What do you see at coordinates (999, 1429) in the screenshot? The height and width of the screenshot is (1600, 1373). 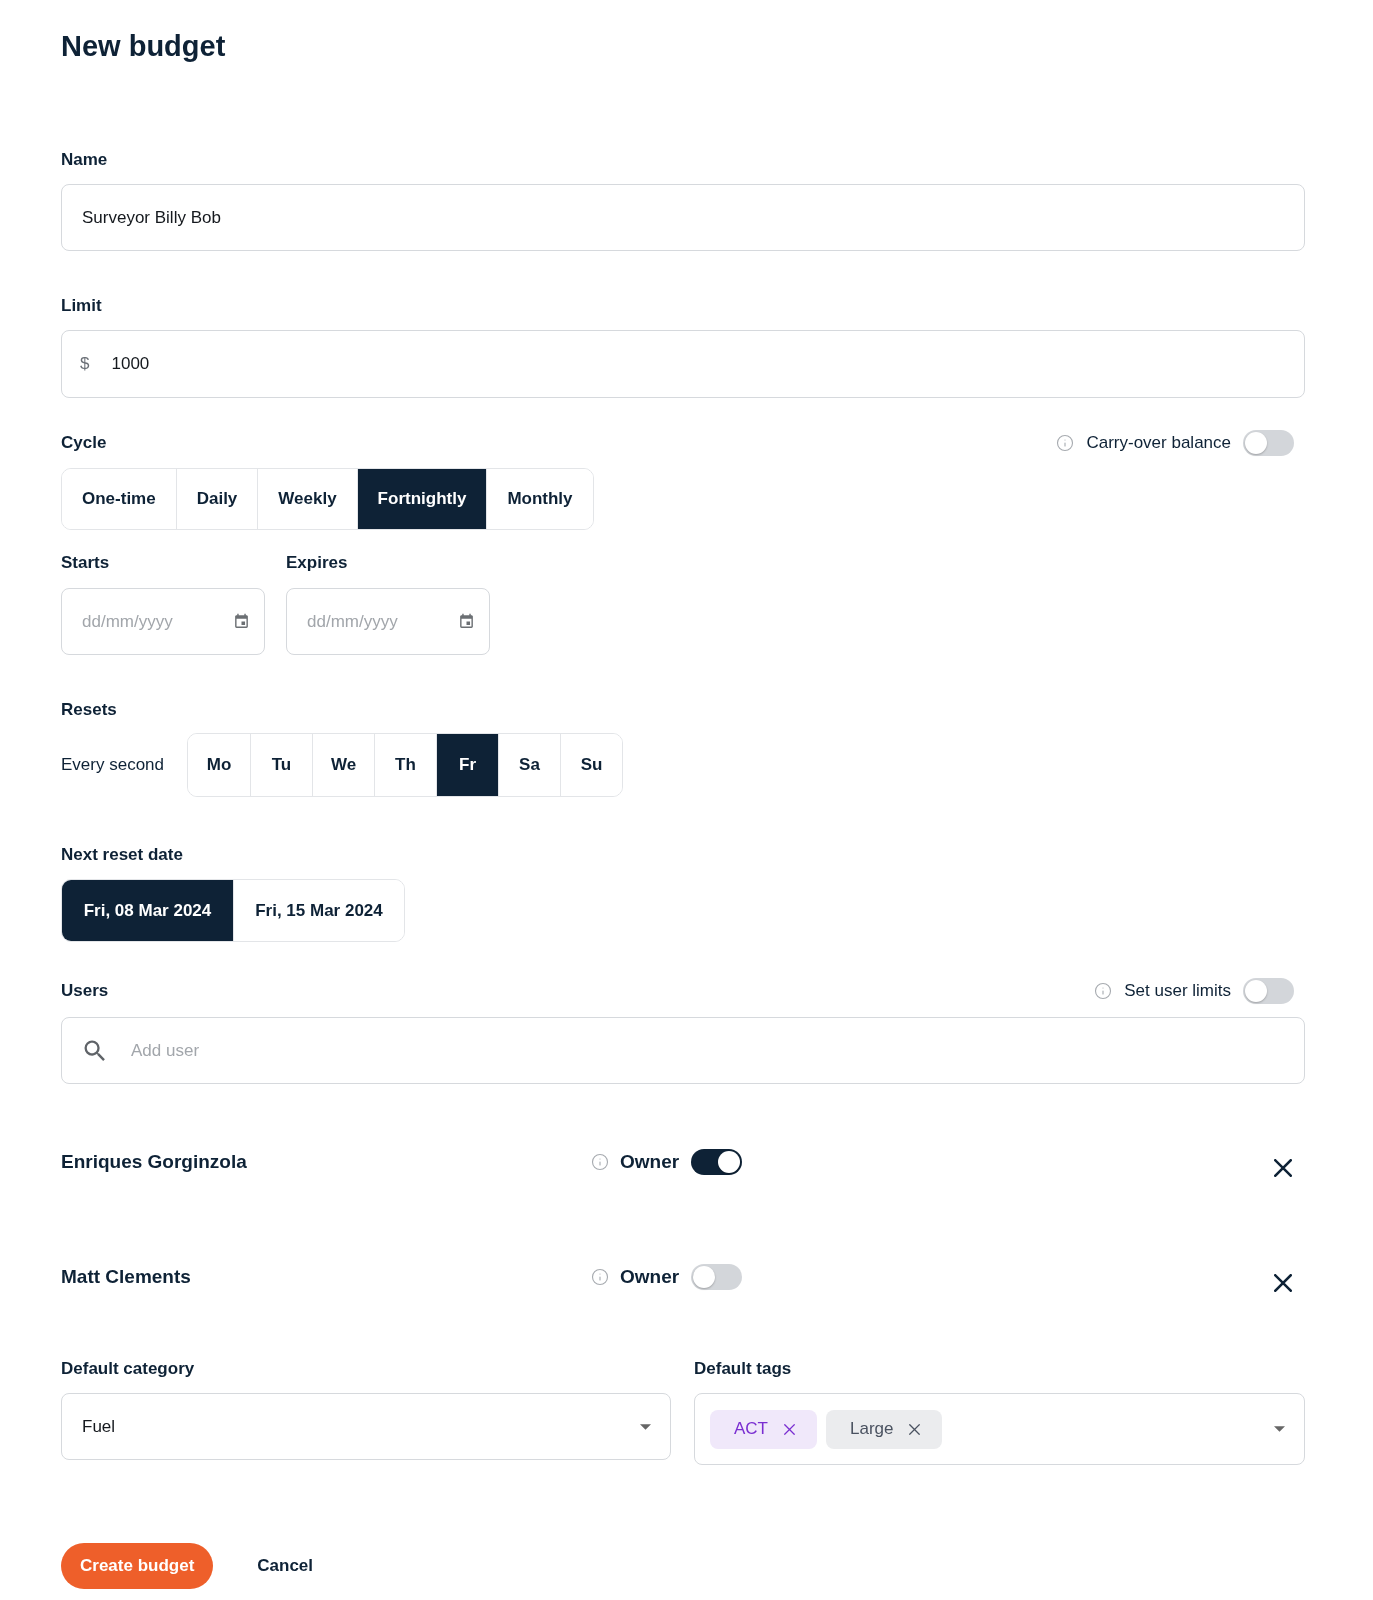 I see `tags-select: ACT Large` at bounding box center [999, 1429].